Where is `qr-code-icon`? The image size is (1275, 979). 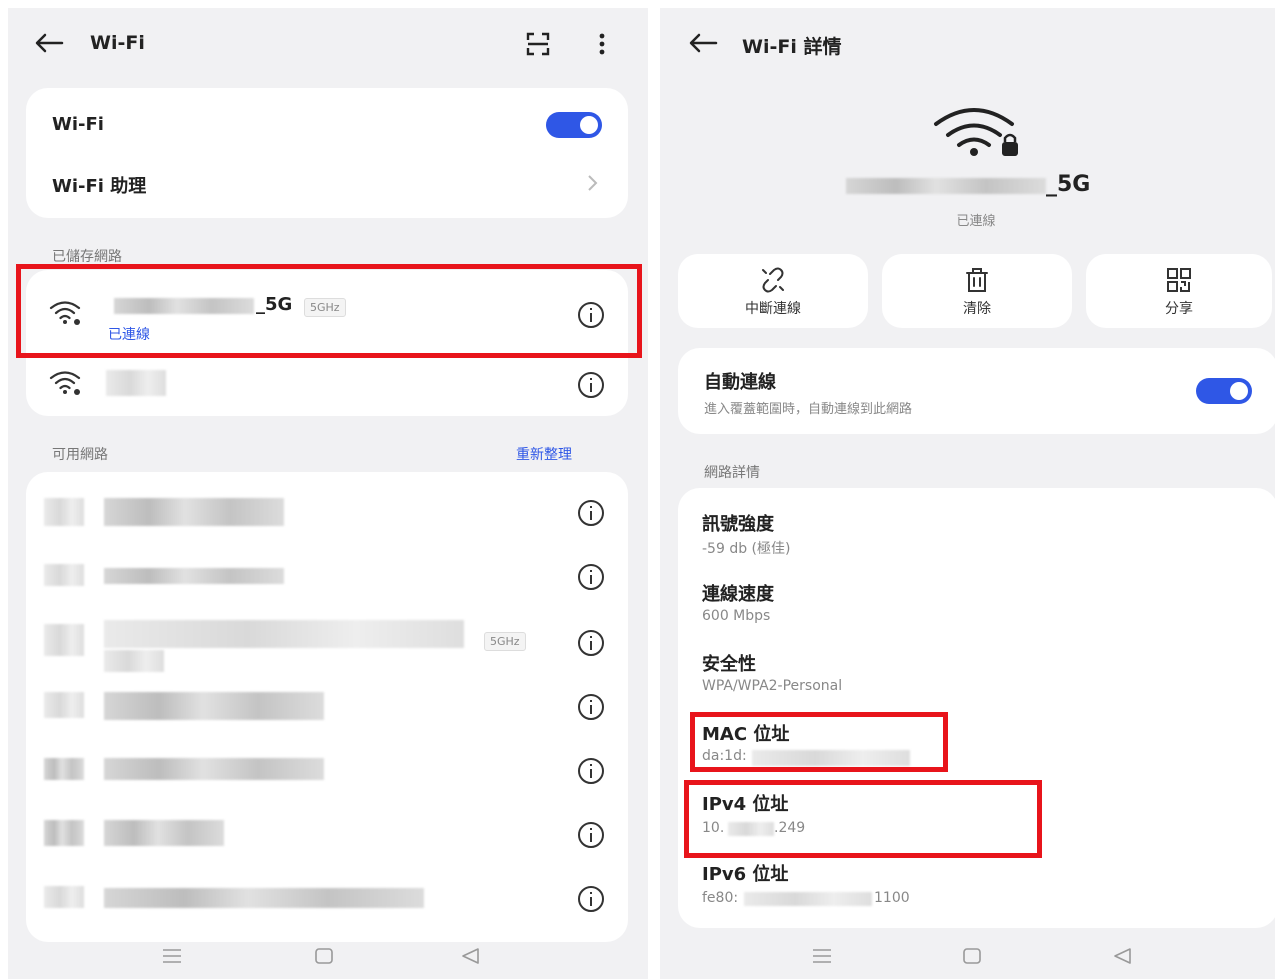
qr-code-icon is located at coordinates (1179, 280).